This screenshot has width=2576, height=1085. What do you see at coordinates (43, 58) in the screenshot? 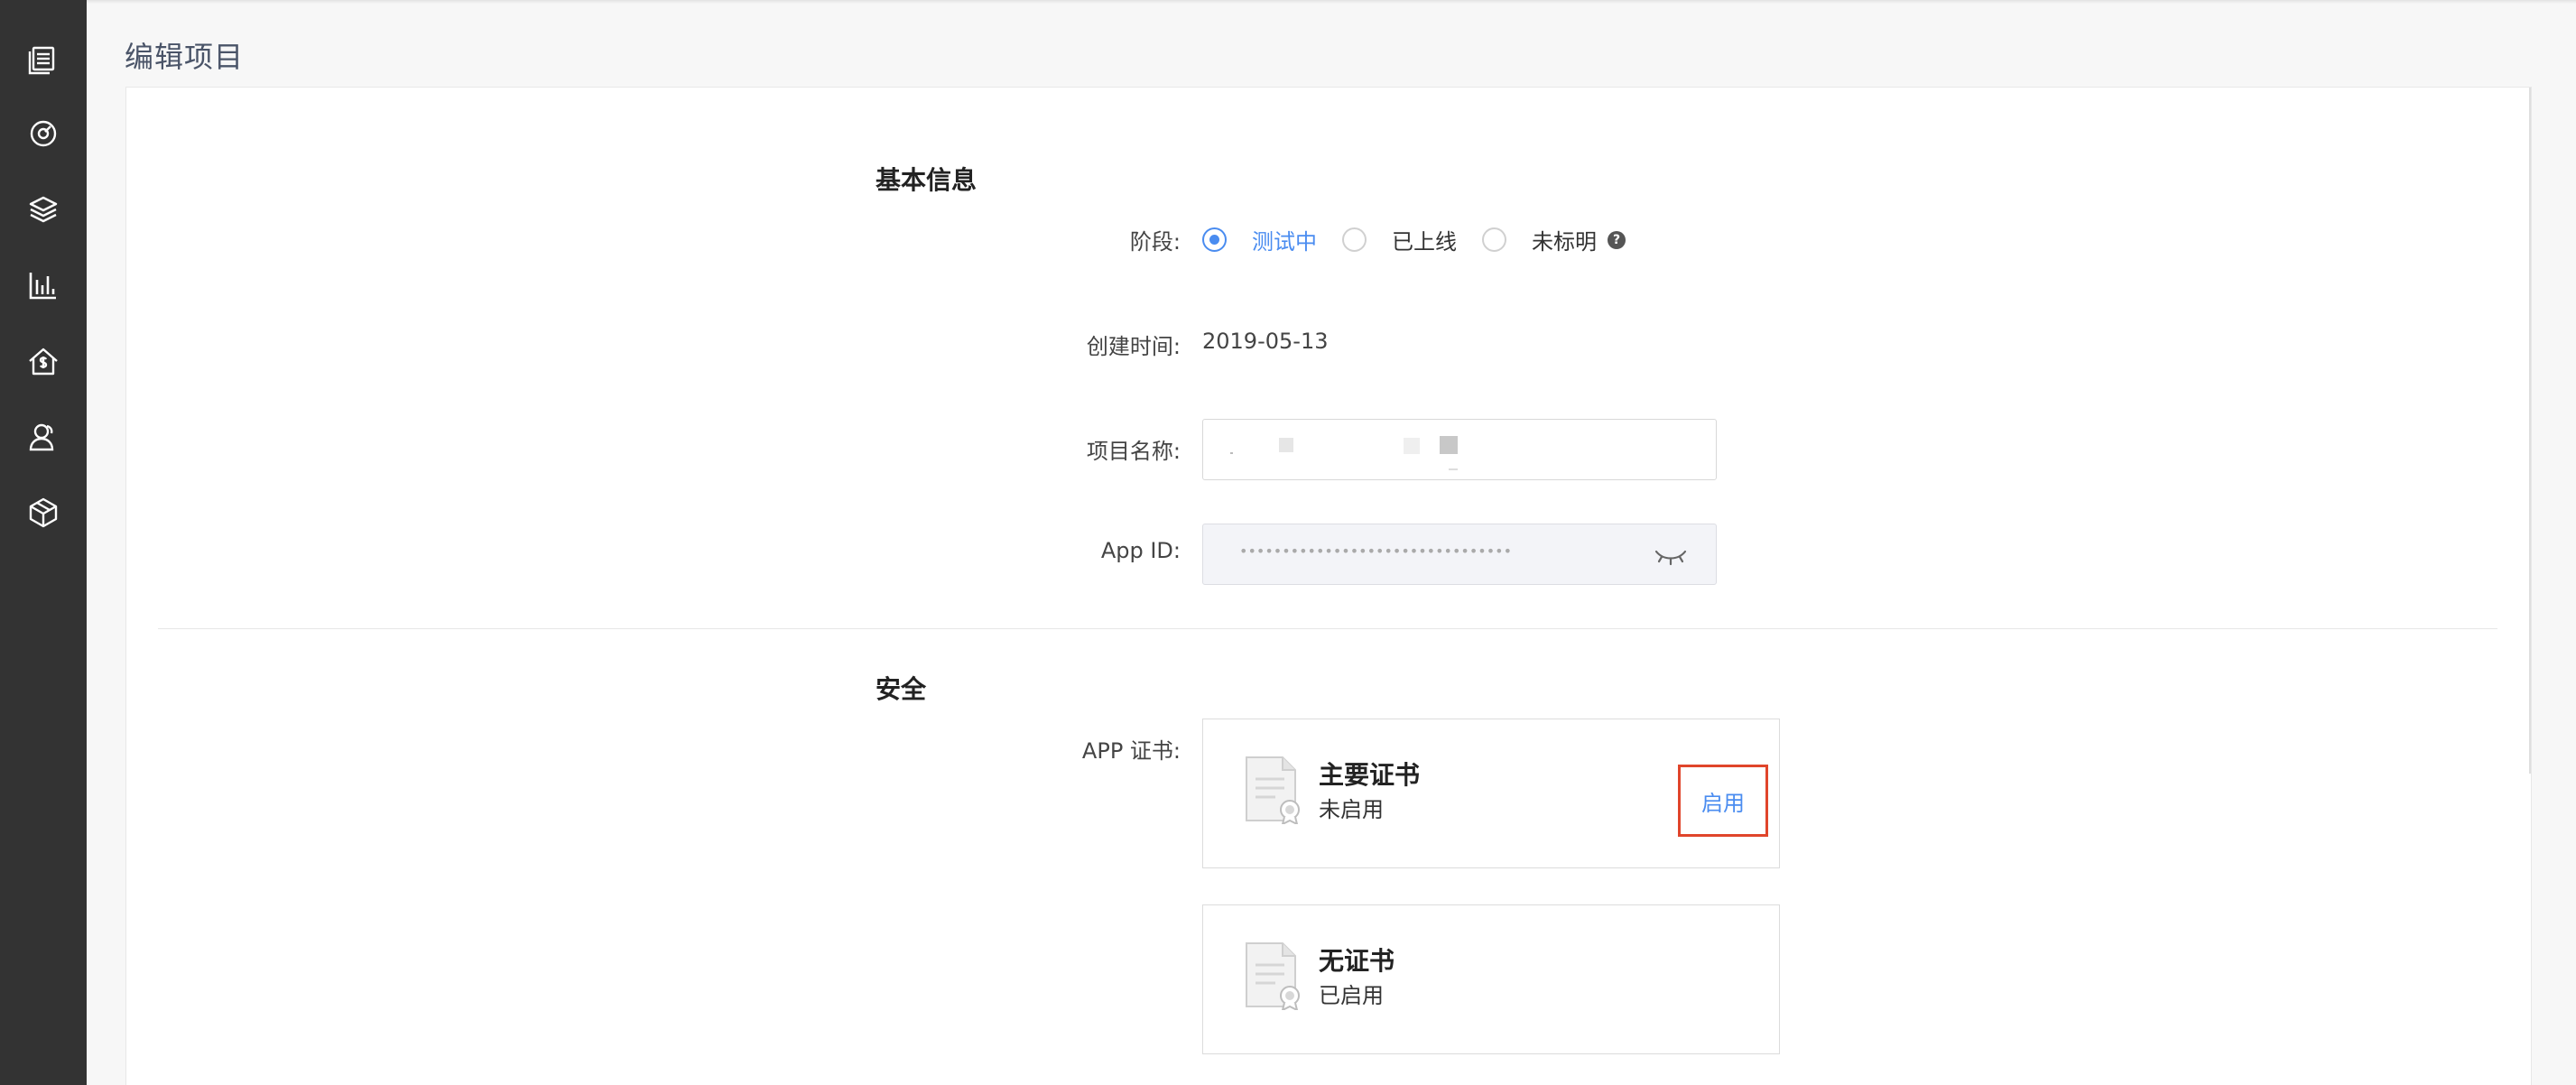
I see `list-icon` at bounding box center [43, 58].